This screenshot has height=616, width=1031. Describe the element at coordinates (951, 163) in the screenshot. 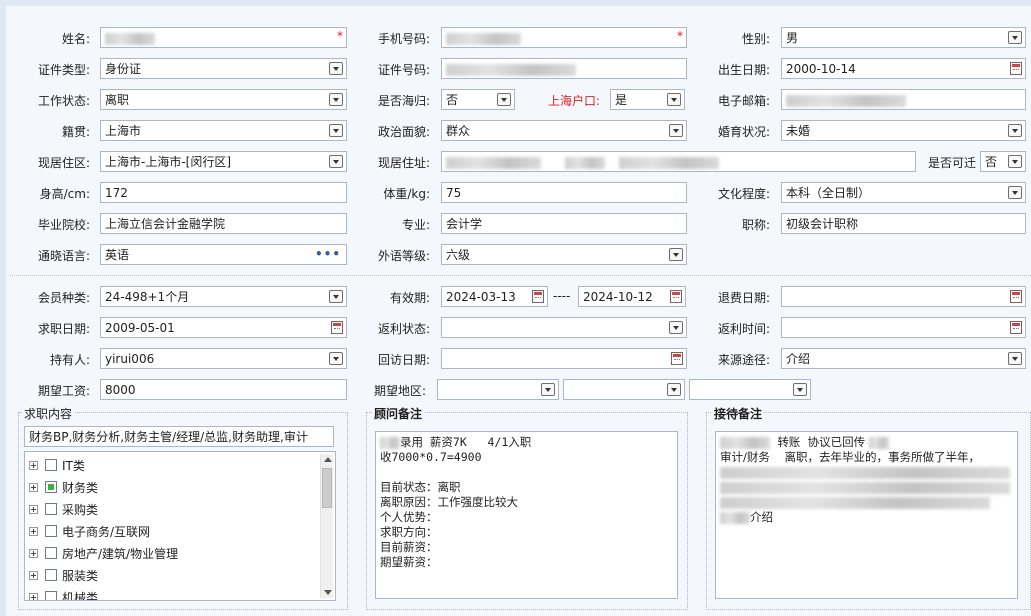

I see `relocatable-label: 是否可迁` at that location.